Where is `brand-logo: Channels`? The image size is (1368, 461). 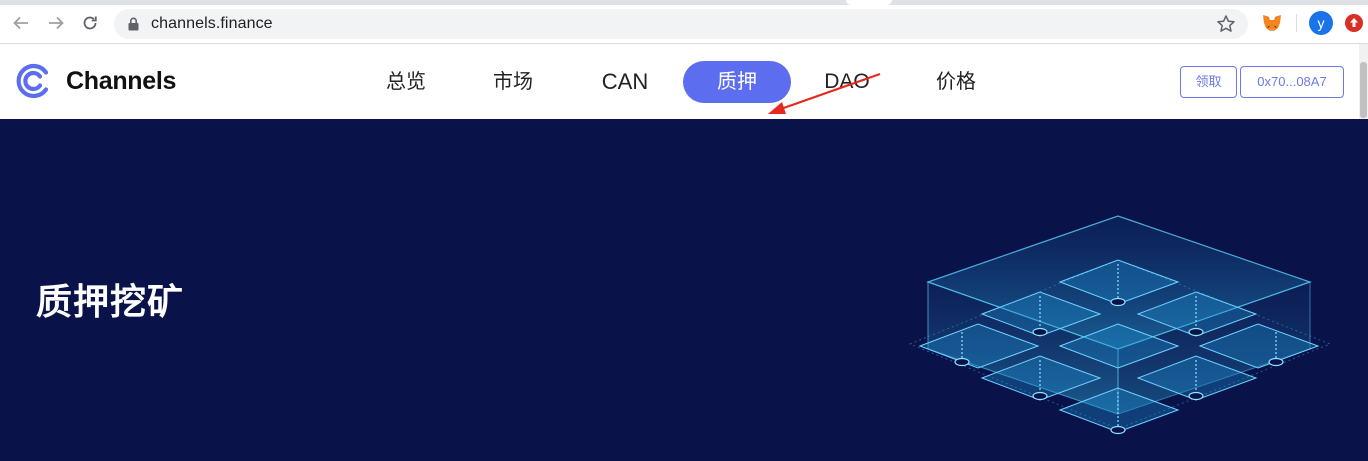
brand-logo: Channels is located at coordinates (96, 81).